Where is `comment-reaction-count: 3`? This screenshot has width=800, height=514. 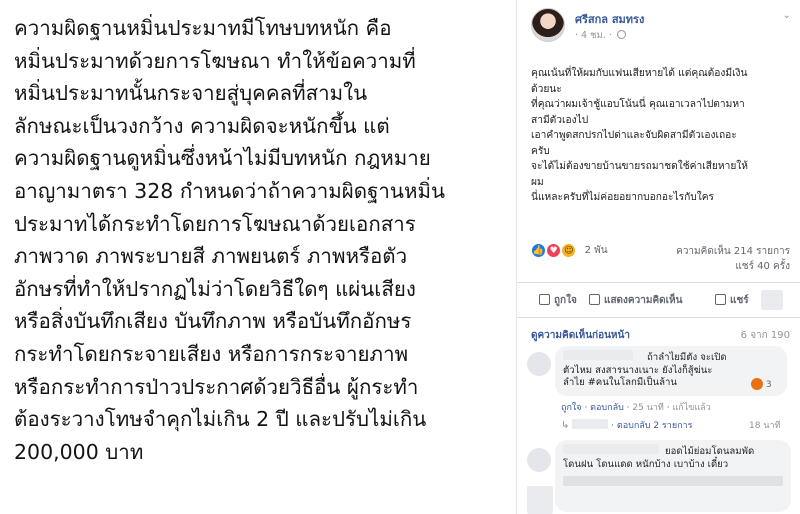
comment-reaction-count: 3 is located at coordinates (768, 385).